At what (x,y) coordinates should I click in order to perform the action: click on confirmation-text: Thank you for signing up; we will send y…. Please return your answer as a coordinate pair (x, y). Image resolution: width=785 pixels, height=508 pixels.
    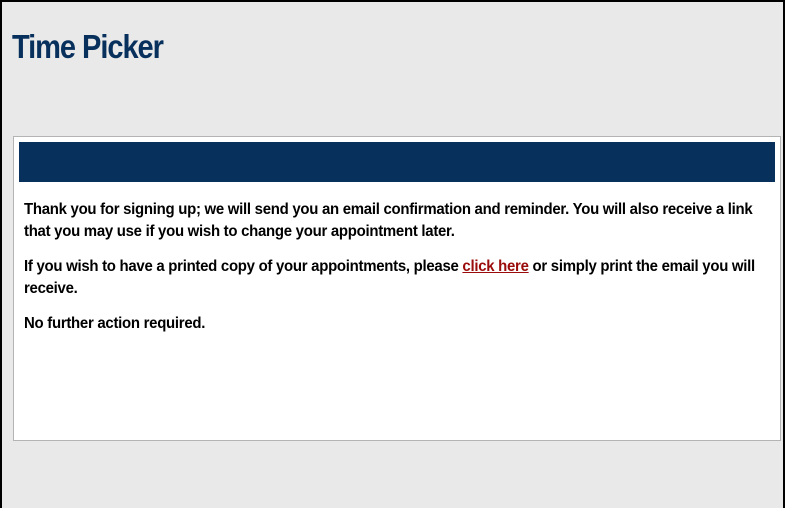
    Looking at the image, I should click on (398, 221).